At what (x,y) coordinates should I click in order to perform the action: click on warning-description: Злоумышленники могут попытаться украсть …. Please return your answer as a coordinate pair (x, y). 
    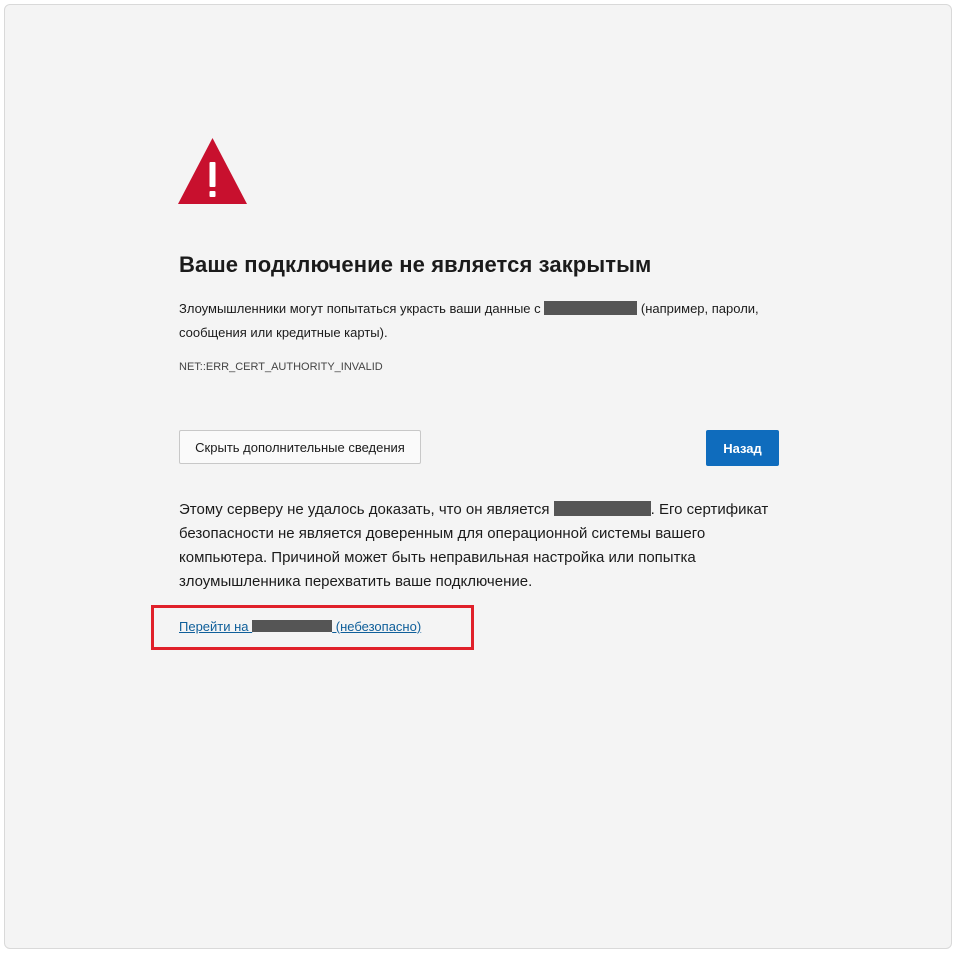
    Looking at the image, I should click on (474, 321).